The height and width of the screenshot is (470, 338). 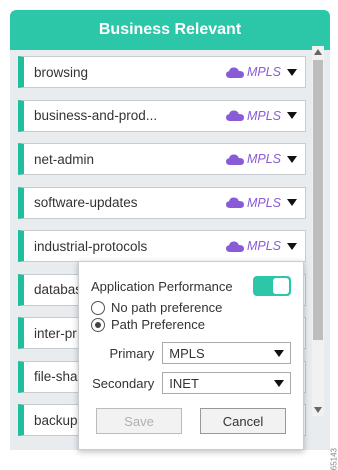 What do you see at coordinates (281, 286) in the screenshot?
I see `toggle-knob` at bounding box center [281, 286].